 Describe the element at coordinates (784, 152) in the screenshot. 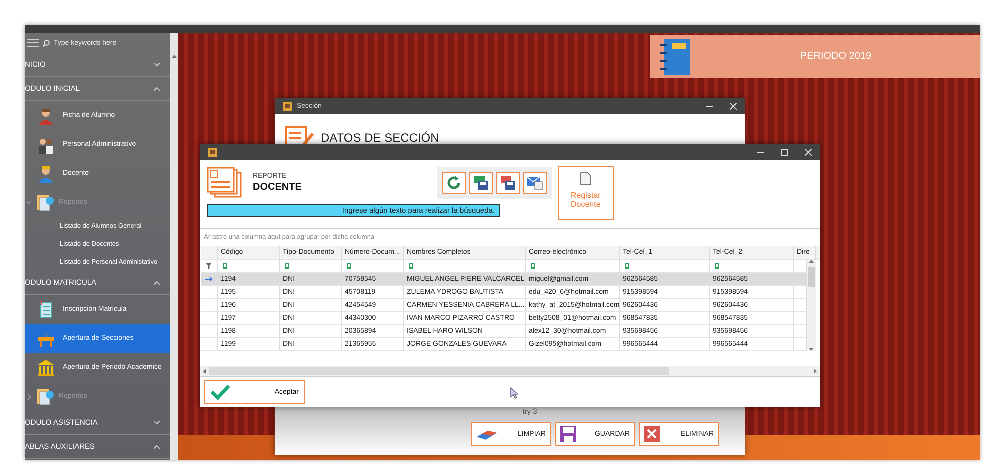

I see `maximize-icon` at that location.